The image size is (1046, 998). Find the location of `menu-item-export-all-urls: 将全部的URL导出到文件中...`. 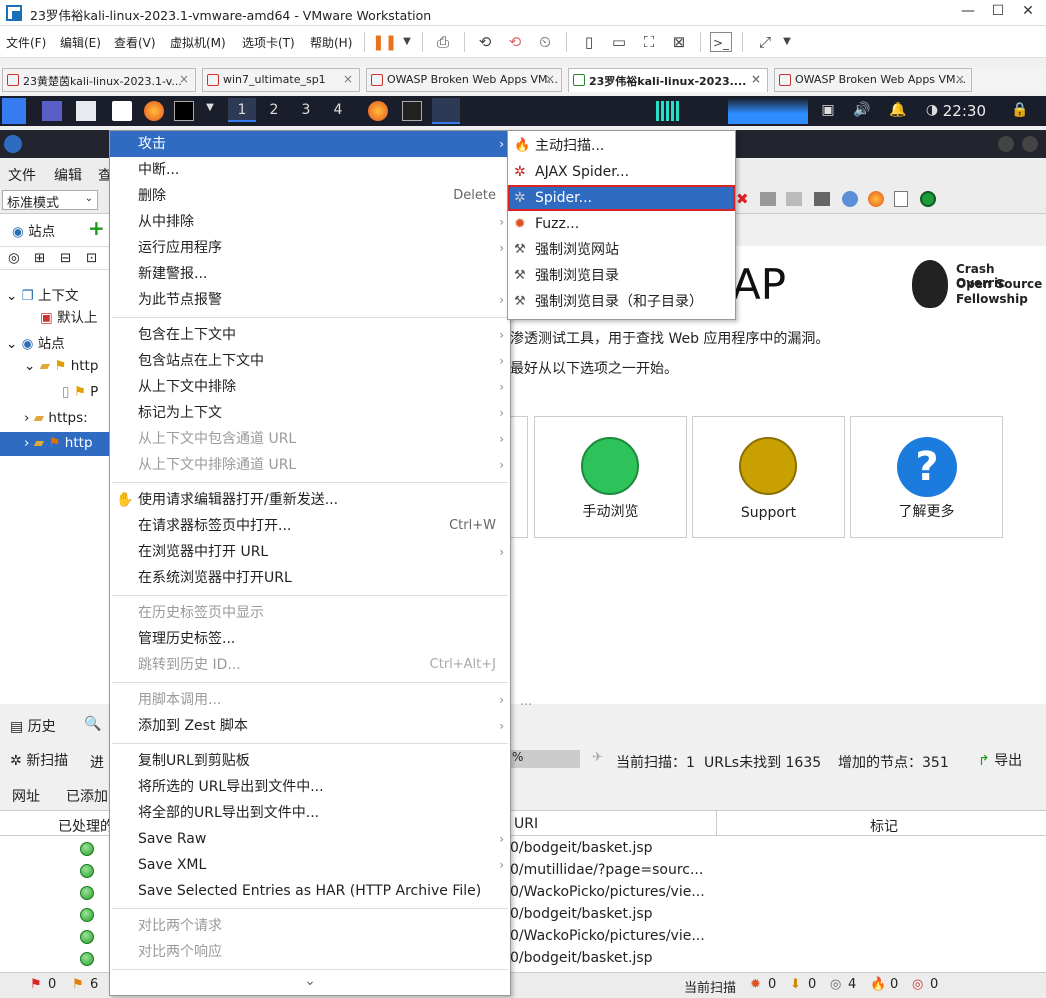

menu-item-export-all-urls: 将全部的URL导出到文件中... is located at coordinates (310, 813).